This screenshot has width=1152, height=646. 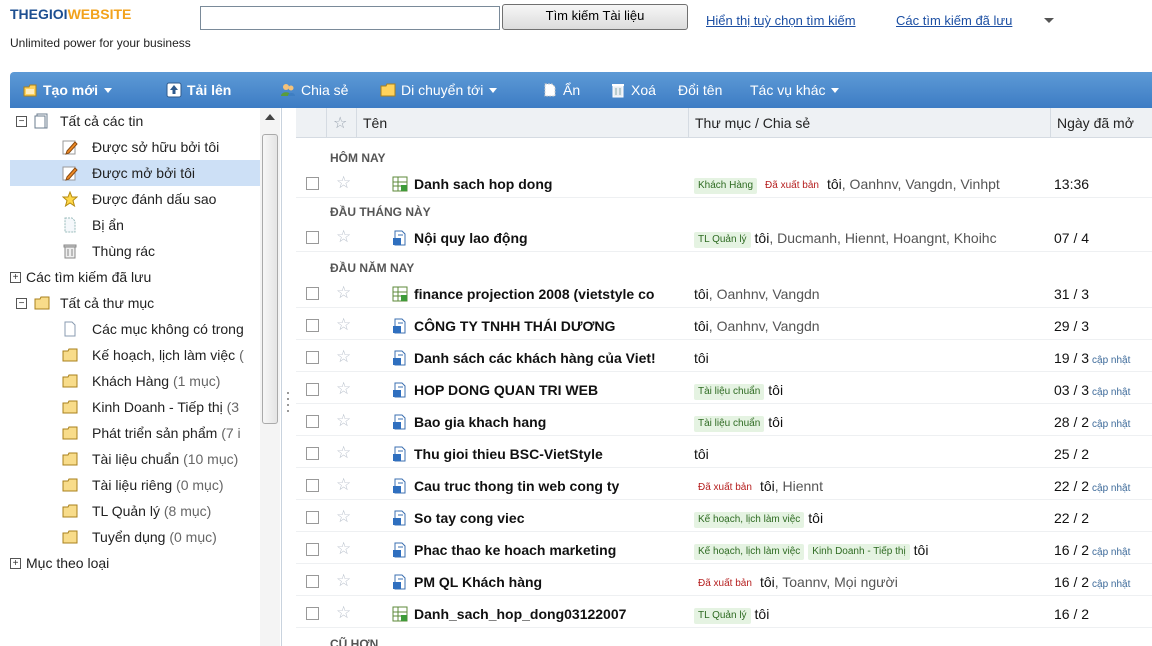 What do you see at coordinates (549, 238) in the screenshot?
I see `document-name: Nội quy lao động` at bounding box center [549, 238].